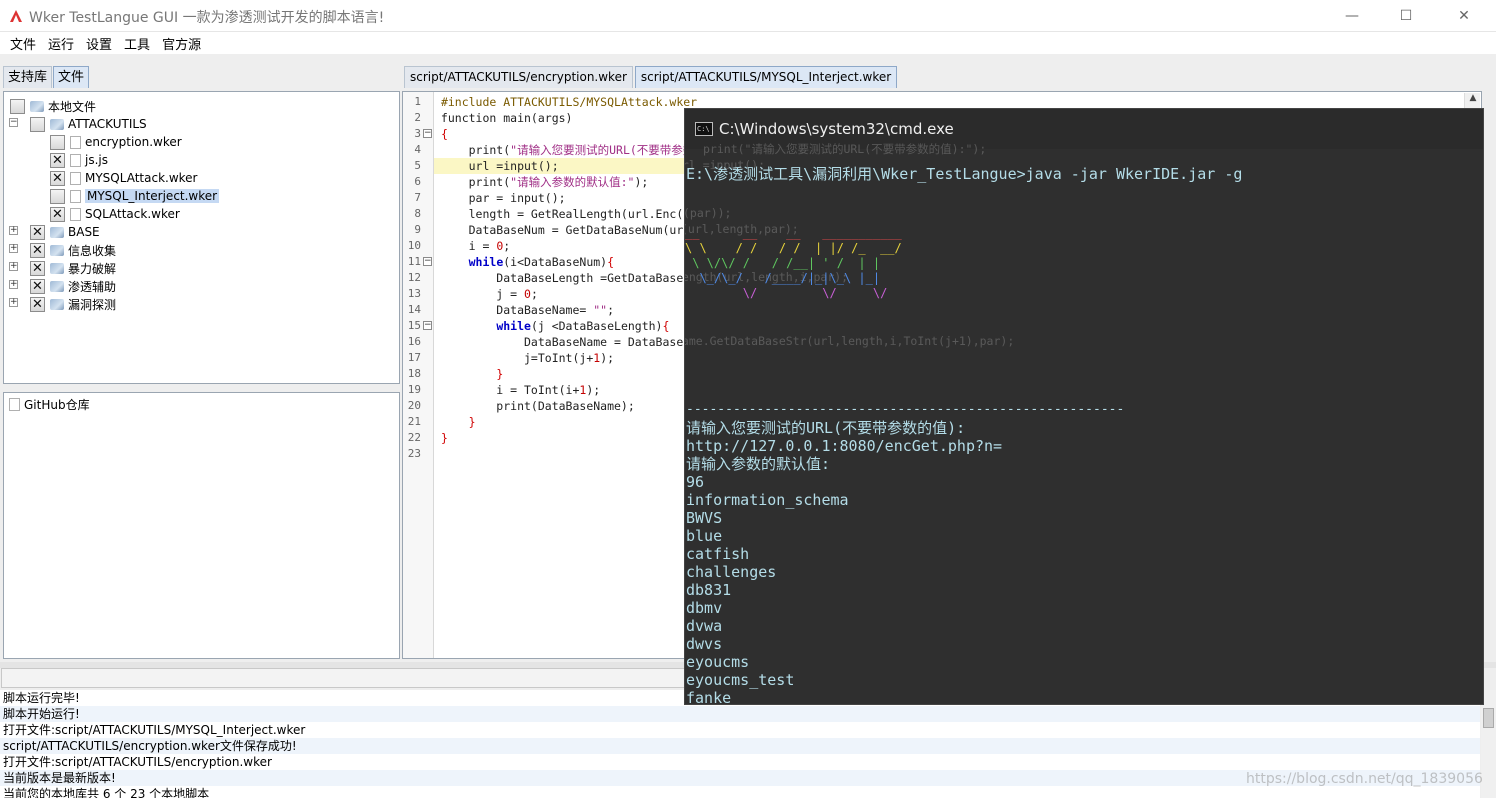 This screenshot has height=798, width=1496. I want to click on tree-file: ✕ MYSQLAttack.wker, so click(123, 178).